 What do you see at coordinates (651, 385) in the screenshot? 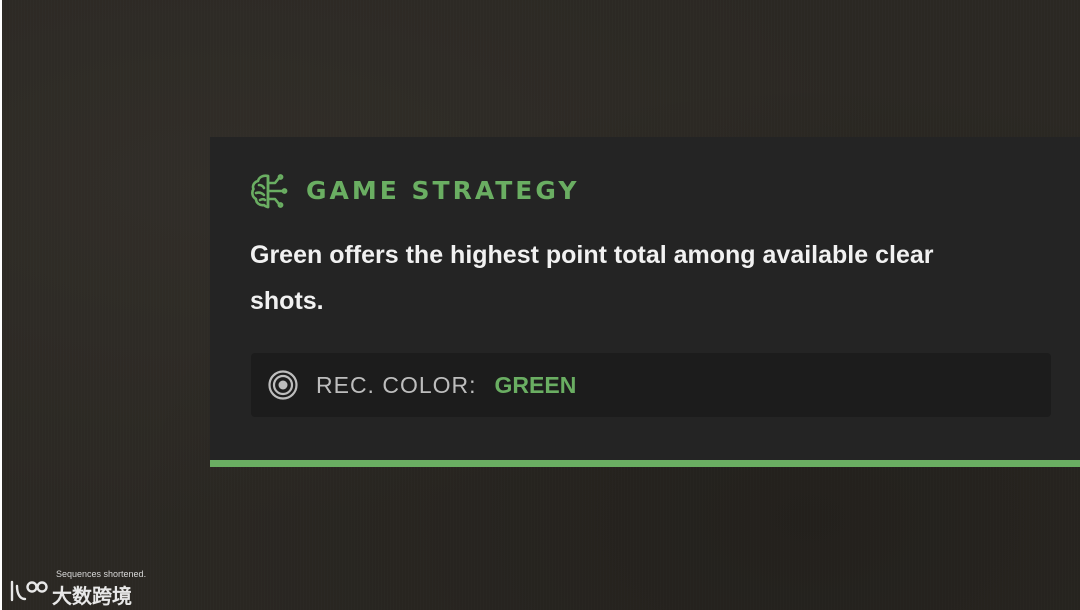
I see `recommended-color-box: REC. COLOR: GREEN` at bounding box center [651, 385].